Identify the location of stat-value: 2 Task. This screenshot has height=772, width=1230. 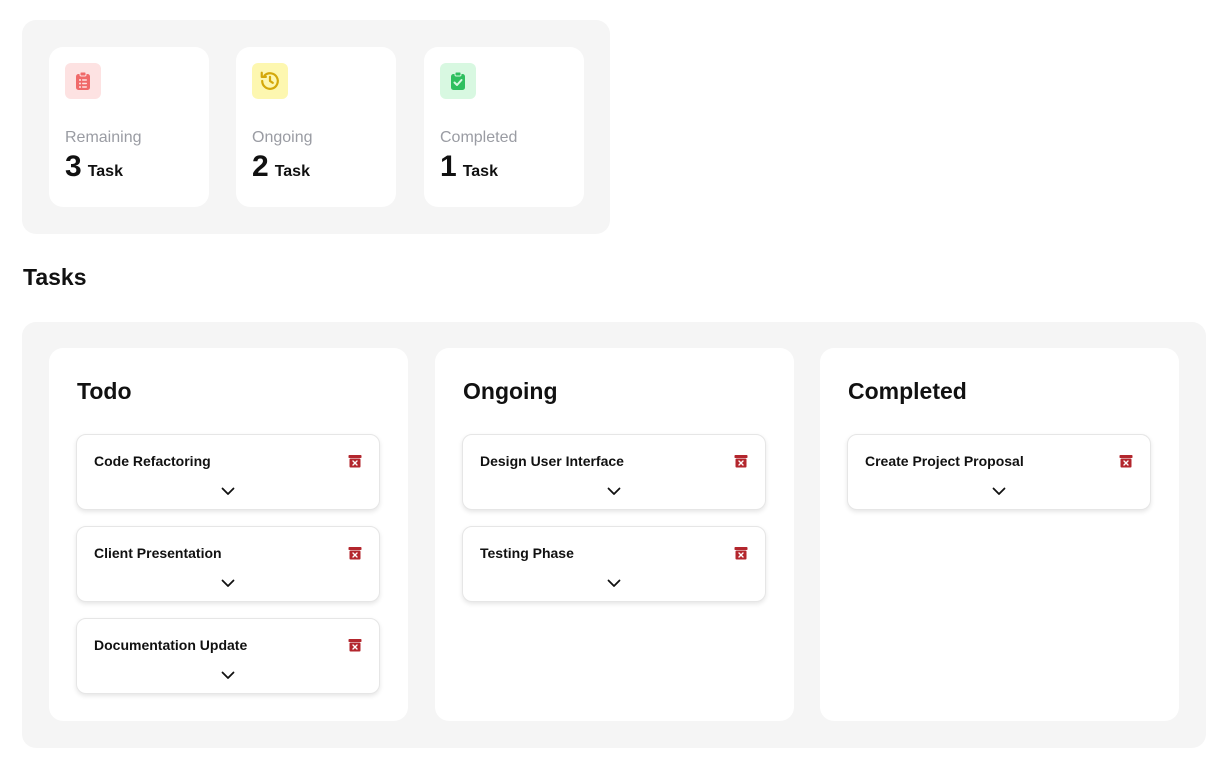
(281, 167).